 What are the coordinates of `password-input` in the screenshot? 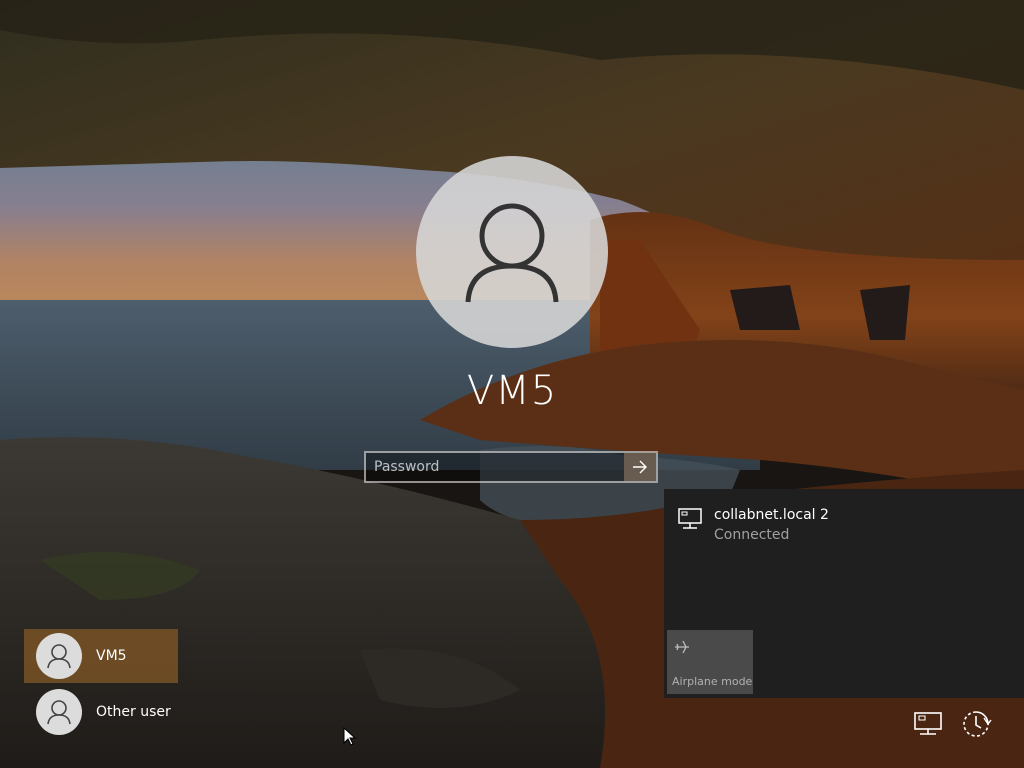 It's located at (495, 467).